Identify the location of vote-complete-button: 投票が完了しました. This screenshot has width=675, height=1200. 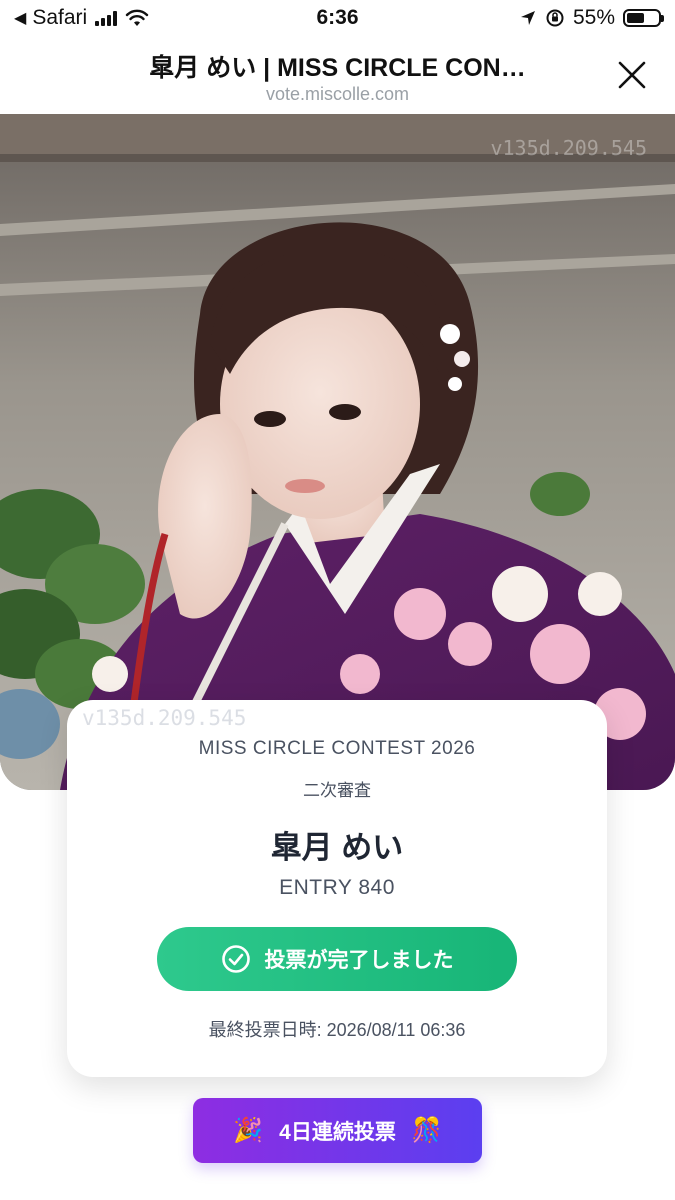
(337, 959).